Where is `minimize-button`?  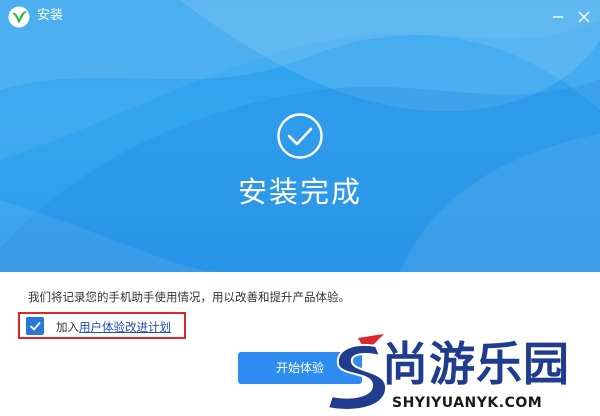 minimize-button is located at coordinates (558, 17).